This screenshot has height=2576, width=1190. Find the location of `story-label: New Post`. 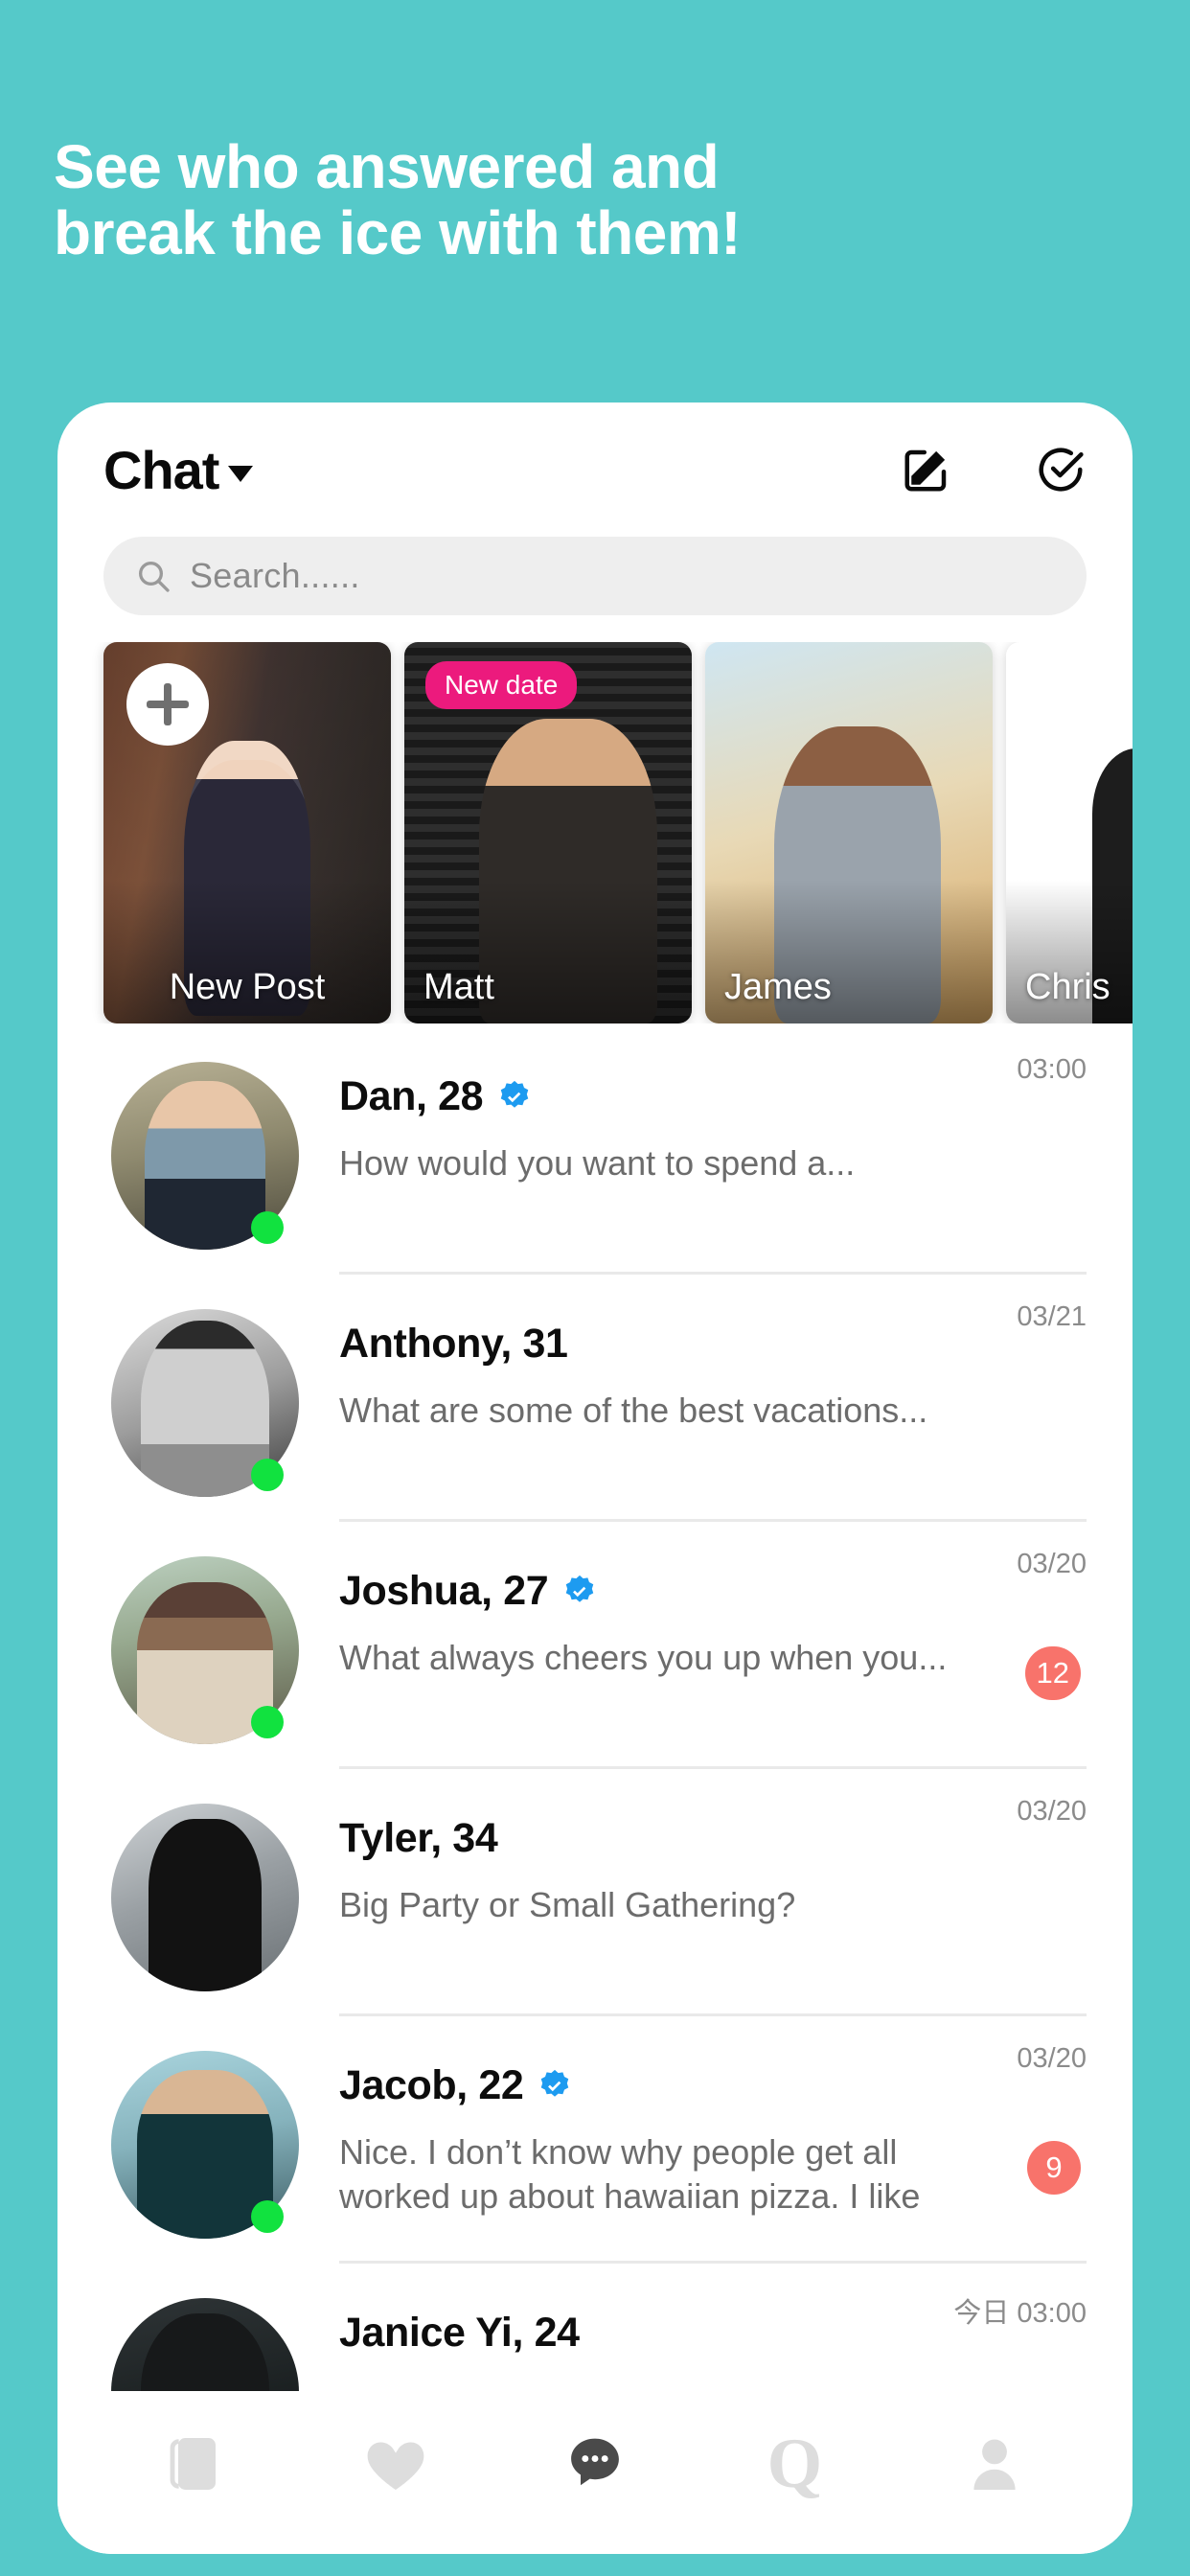

story-label: New Post is located at coordinates (248, 987).